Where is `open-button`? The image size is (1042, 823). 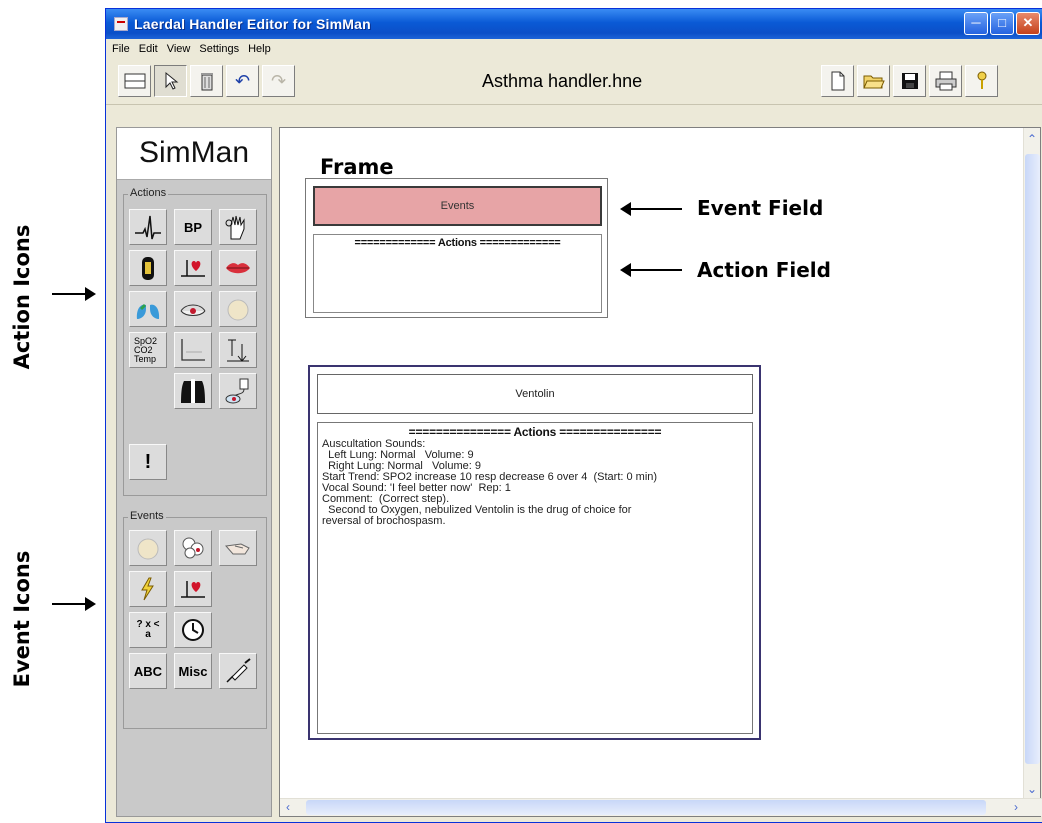 open-button is located at coordinates (873, 81).